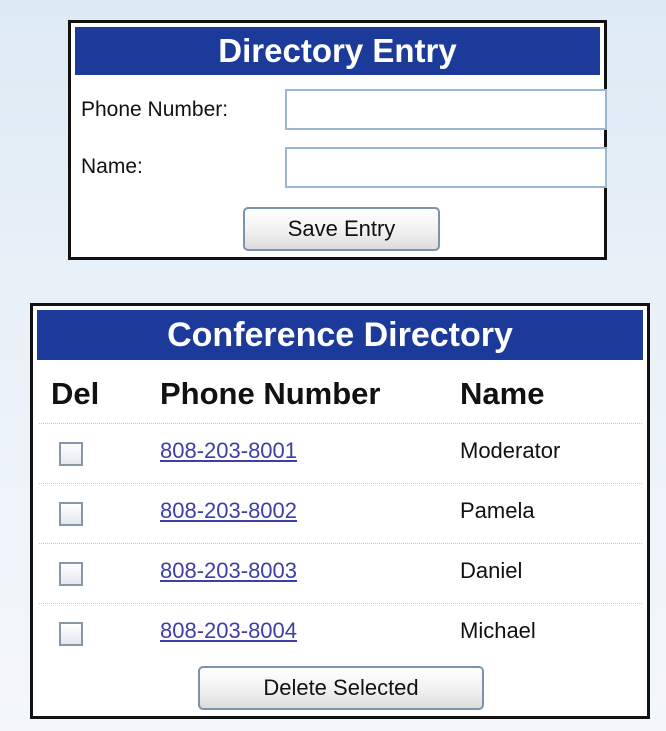 Image resolution: width=666 pixels, height=731 pixels. What do you see at coordinates (341, 229) in the screenshot?
I see `save-entry-button: Save Entry` at bounding box center [341, 229].